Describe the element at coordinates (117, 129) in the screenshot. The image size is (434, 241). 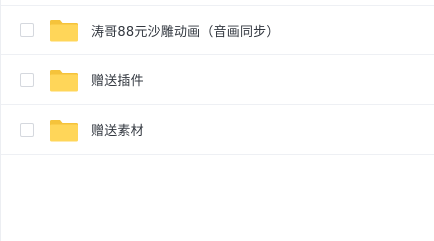
I see `file-name: 赠送素材` at that location.